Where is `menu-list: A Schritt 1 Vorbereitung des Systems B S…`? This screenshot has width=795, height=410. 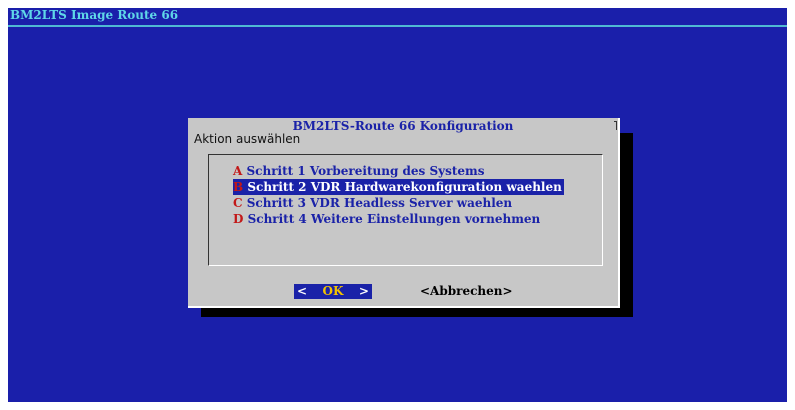 menu-list: A Schritt 1 Vorbereitung des Systems B S… is located at coordinates (398, 195).